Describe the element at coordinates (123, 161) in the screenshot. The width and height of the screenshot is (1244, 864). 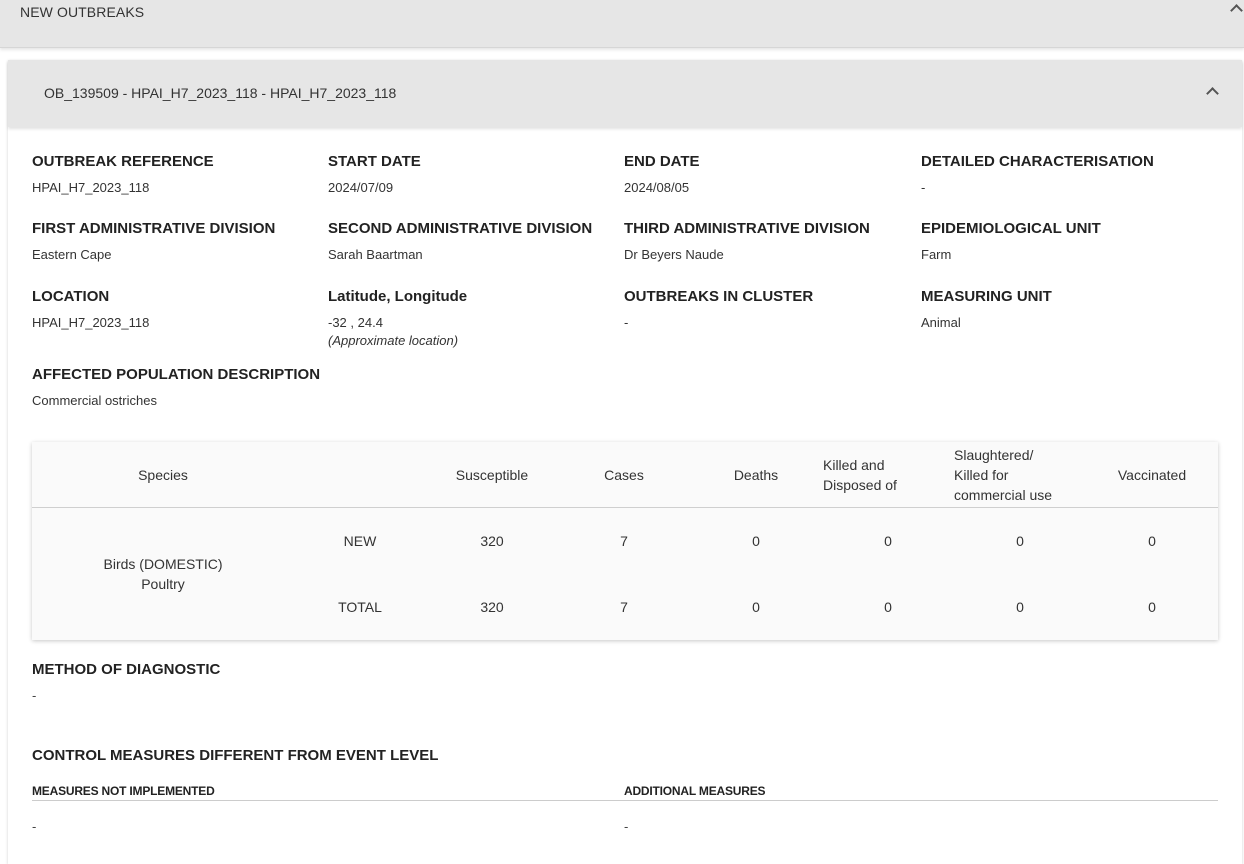
I see `field-label: OUTBREAK REFERENCE` at that location.